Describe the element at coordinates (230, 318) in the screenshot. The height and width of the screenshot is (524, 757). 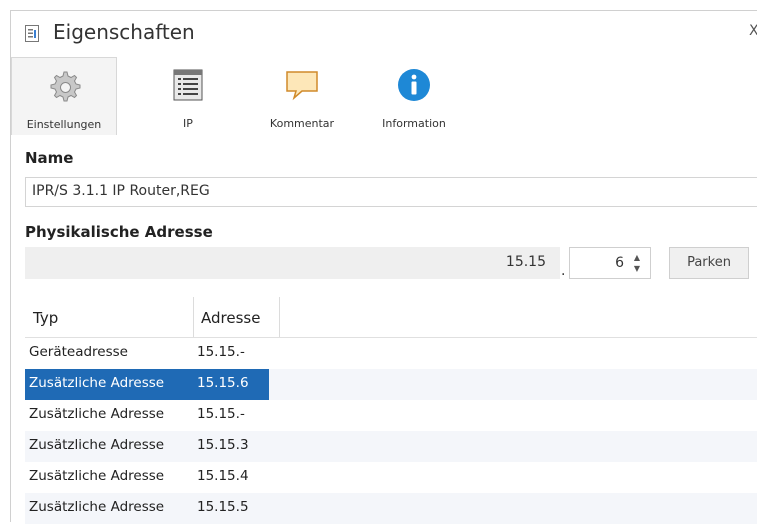
I see `column-header-adresse: Adresse` at that location.